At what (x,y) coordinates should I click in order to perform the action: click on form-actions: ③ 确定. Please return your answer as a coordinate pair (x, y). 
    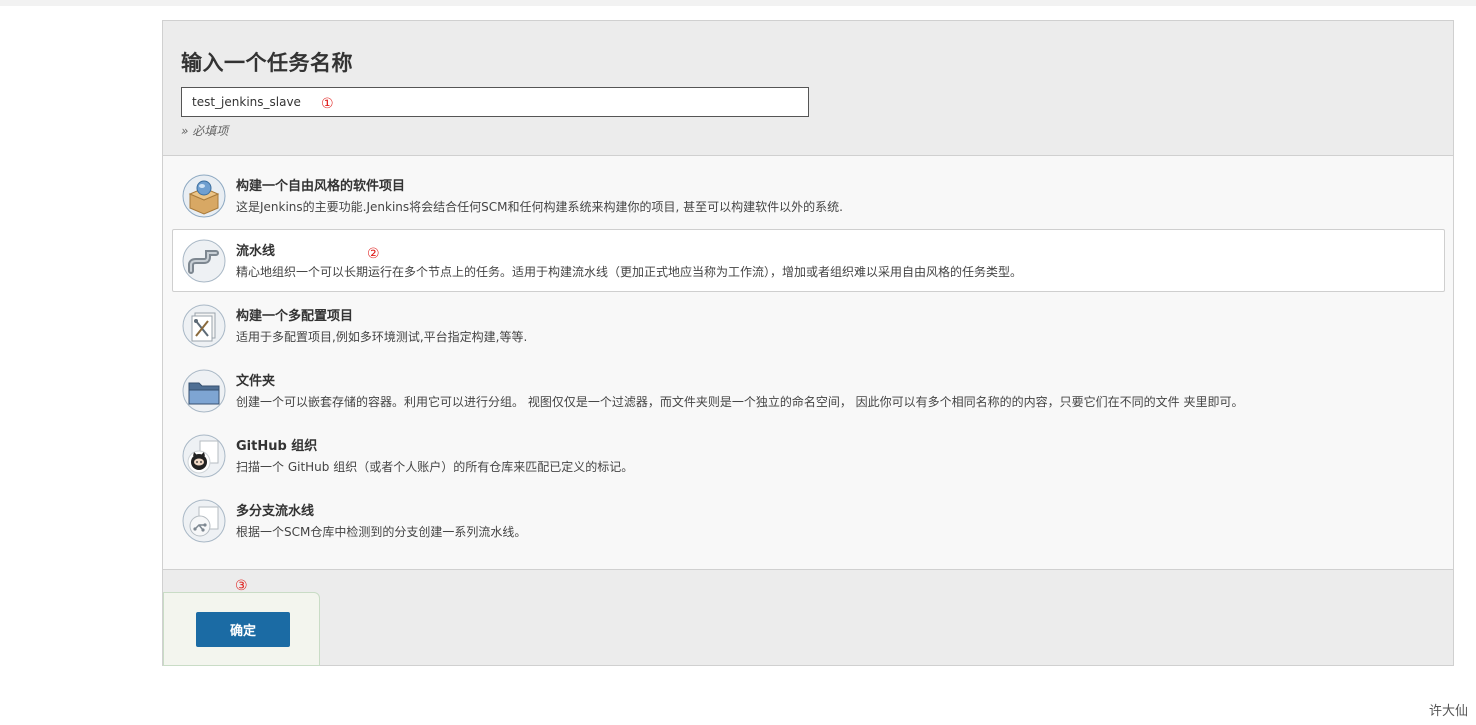
    Looking at the image, I should click on (808, 617).